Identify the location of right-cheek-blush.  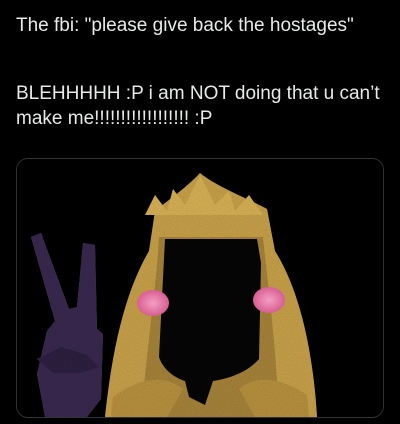
(269, 300).